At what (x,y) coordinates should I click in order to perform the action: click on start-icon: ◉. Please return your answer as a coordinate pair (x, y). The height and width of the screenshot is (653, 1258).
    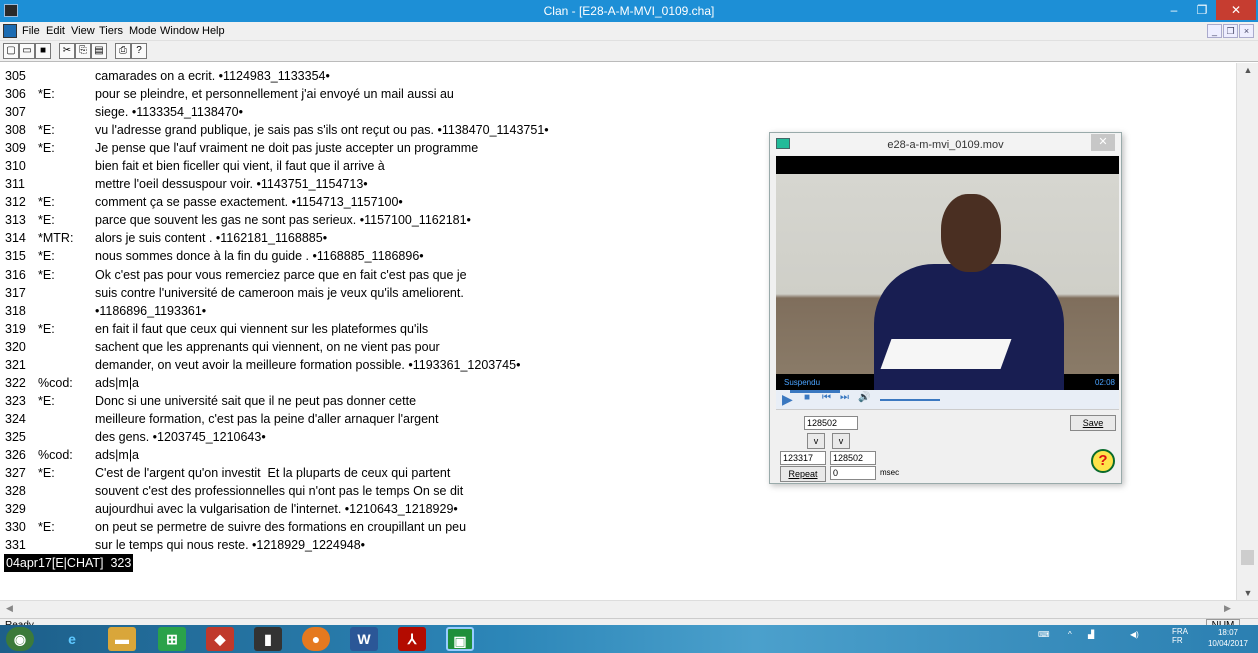
    Looking at the image, I should click on (20, 639).